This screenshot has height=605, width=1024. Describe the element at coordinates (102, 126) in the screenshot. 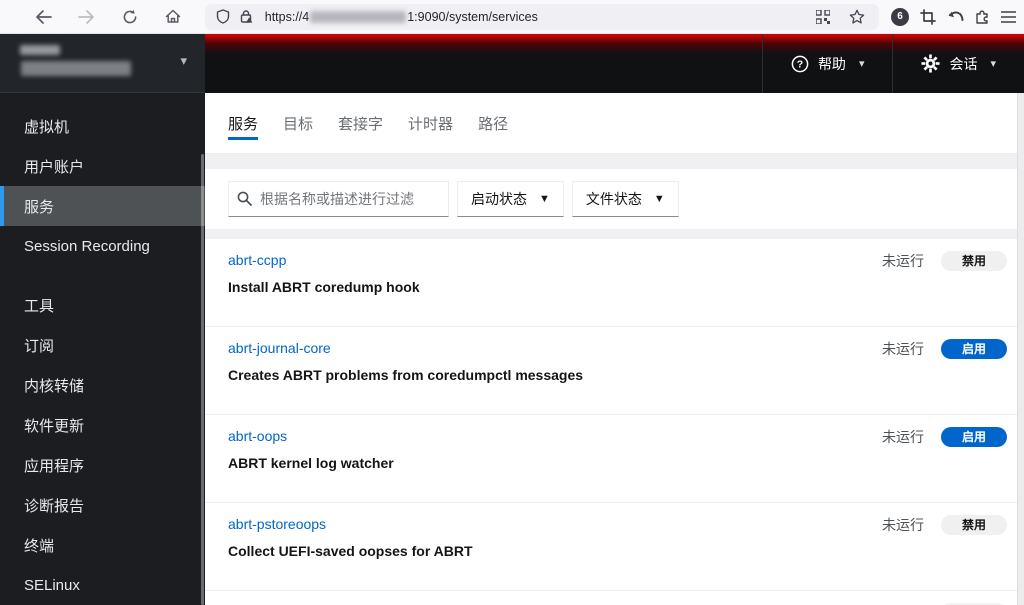

I see `sidebar-item-虚拟机: 虚拟机` at that location.